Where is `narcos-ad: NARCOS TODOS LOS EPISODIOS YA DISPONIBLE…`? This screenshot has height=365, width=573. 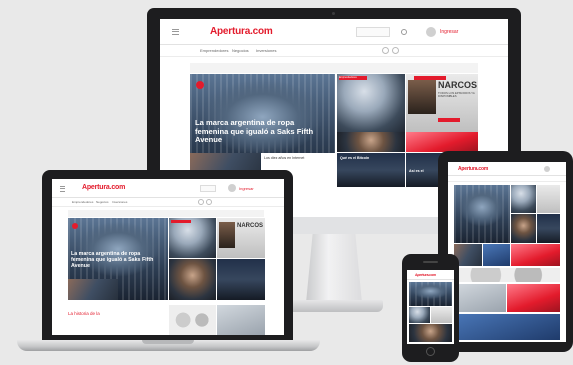 narcos-ad: NARCOS TODOS LOS EPISODIOS YA DISPONIBLE… is located at coordinates (442, 103).